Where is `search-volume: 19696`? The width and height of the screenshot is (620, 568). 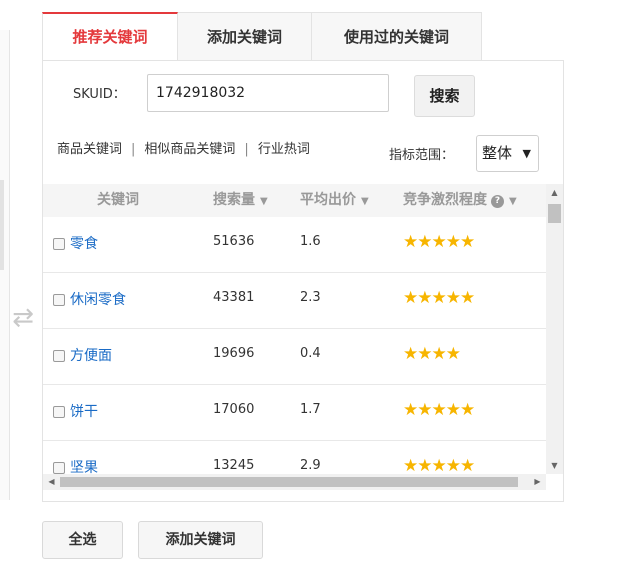 search-volume: 19696 is located at coordinates (234, 353).